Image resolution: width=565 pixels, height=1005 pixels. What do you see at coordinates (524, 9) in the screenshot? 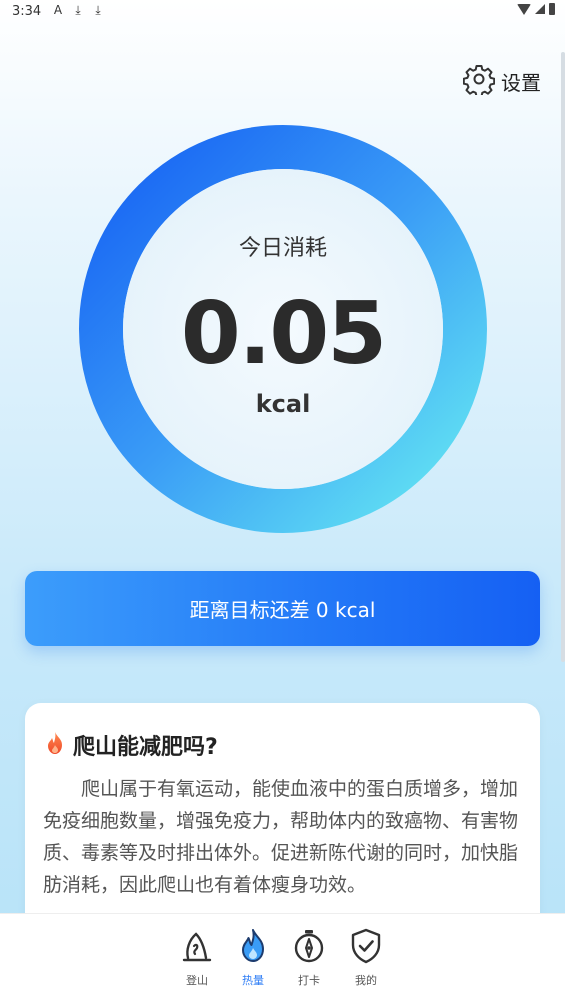
I see `wifi-icon` at bounding box center [524, 9].